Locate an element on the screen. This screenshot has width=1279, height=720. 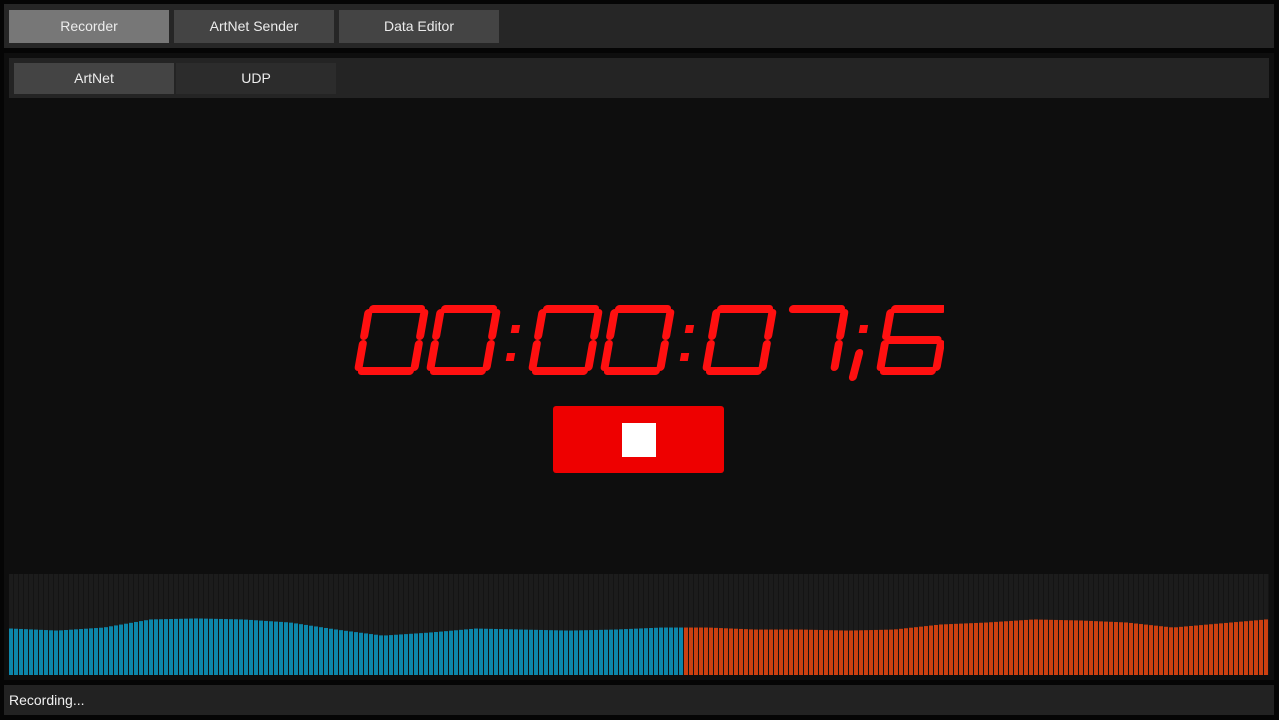
tab-artnet: ArtNet is located at coordinates (94, 78).